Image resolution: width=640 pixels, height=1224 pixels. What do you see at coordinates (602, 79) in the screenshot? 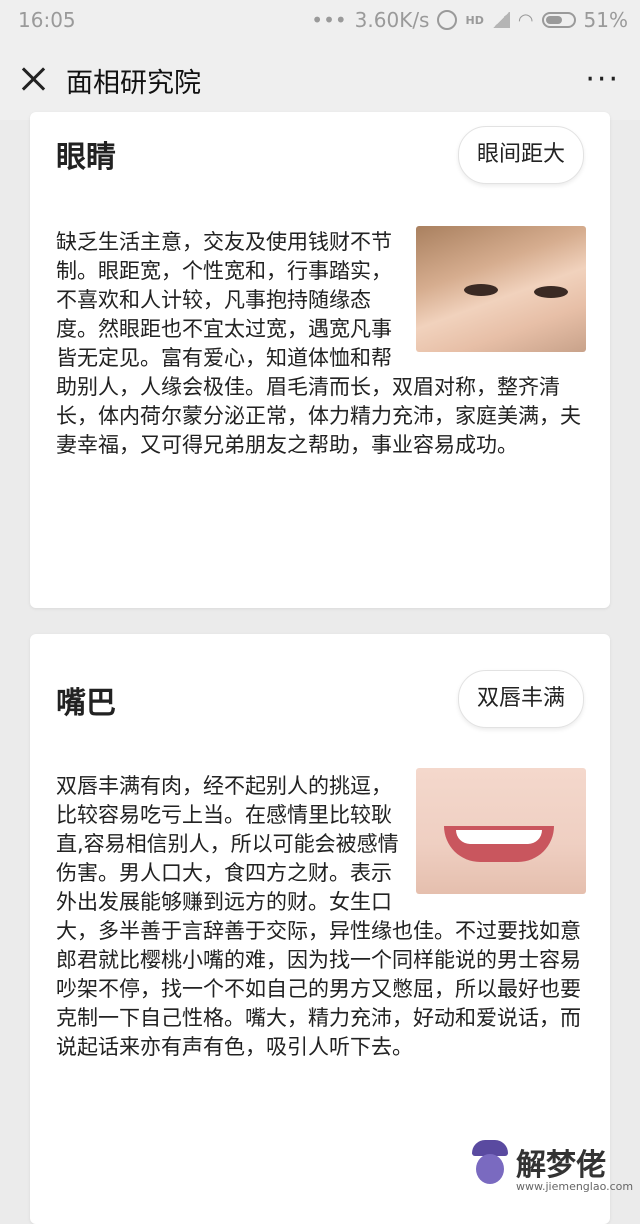
I see `more-options-icon: ···` at bounding box center [602, 79].